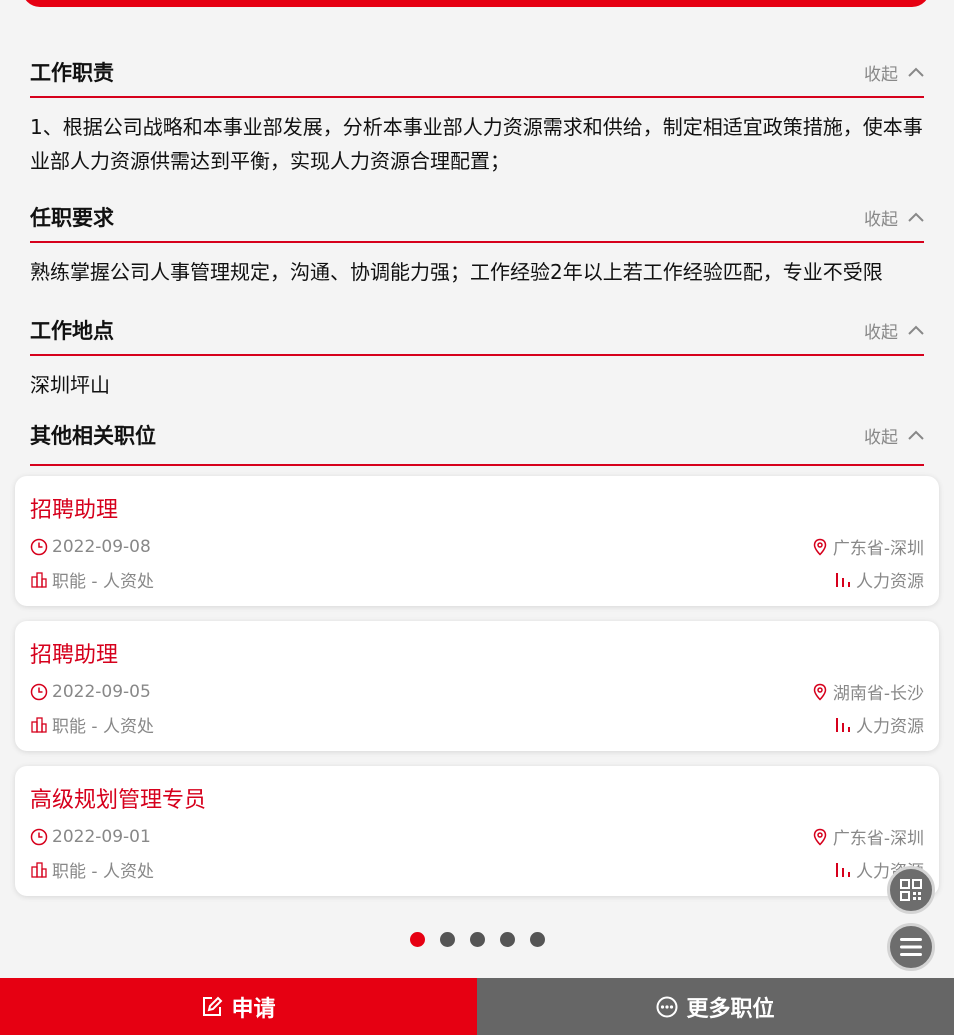 The image size is (954, 1035). I want to click on more-positions-button: 更多职位, so click(715, 1006).